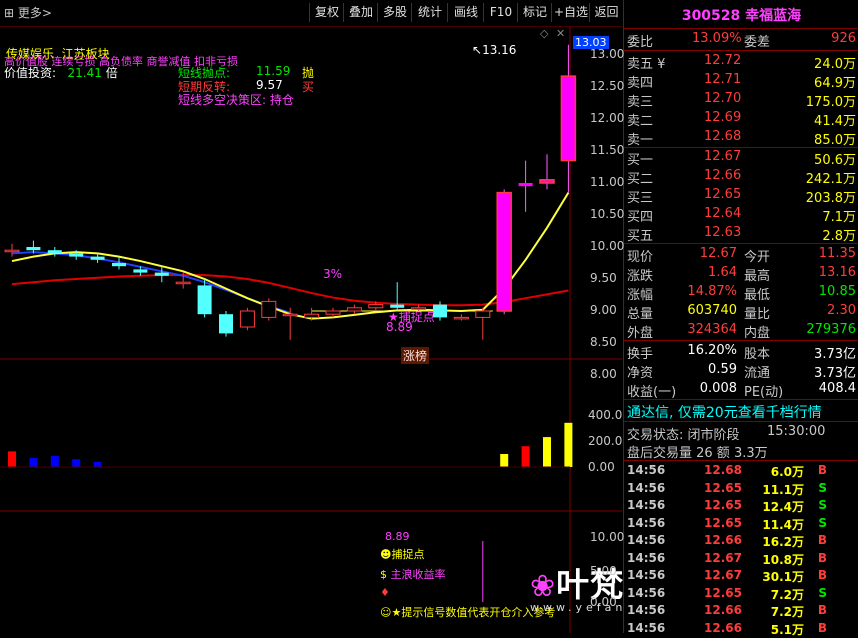 Image resolution: width=858 pixels, height=638 pixels. I want to click on fundamental-row: 换手 16.20% 股本 3.73亿, so click(741, 352).